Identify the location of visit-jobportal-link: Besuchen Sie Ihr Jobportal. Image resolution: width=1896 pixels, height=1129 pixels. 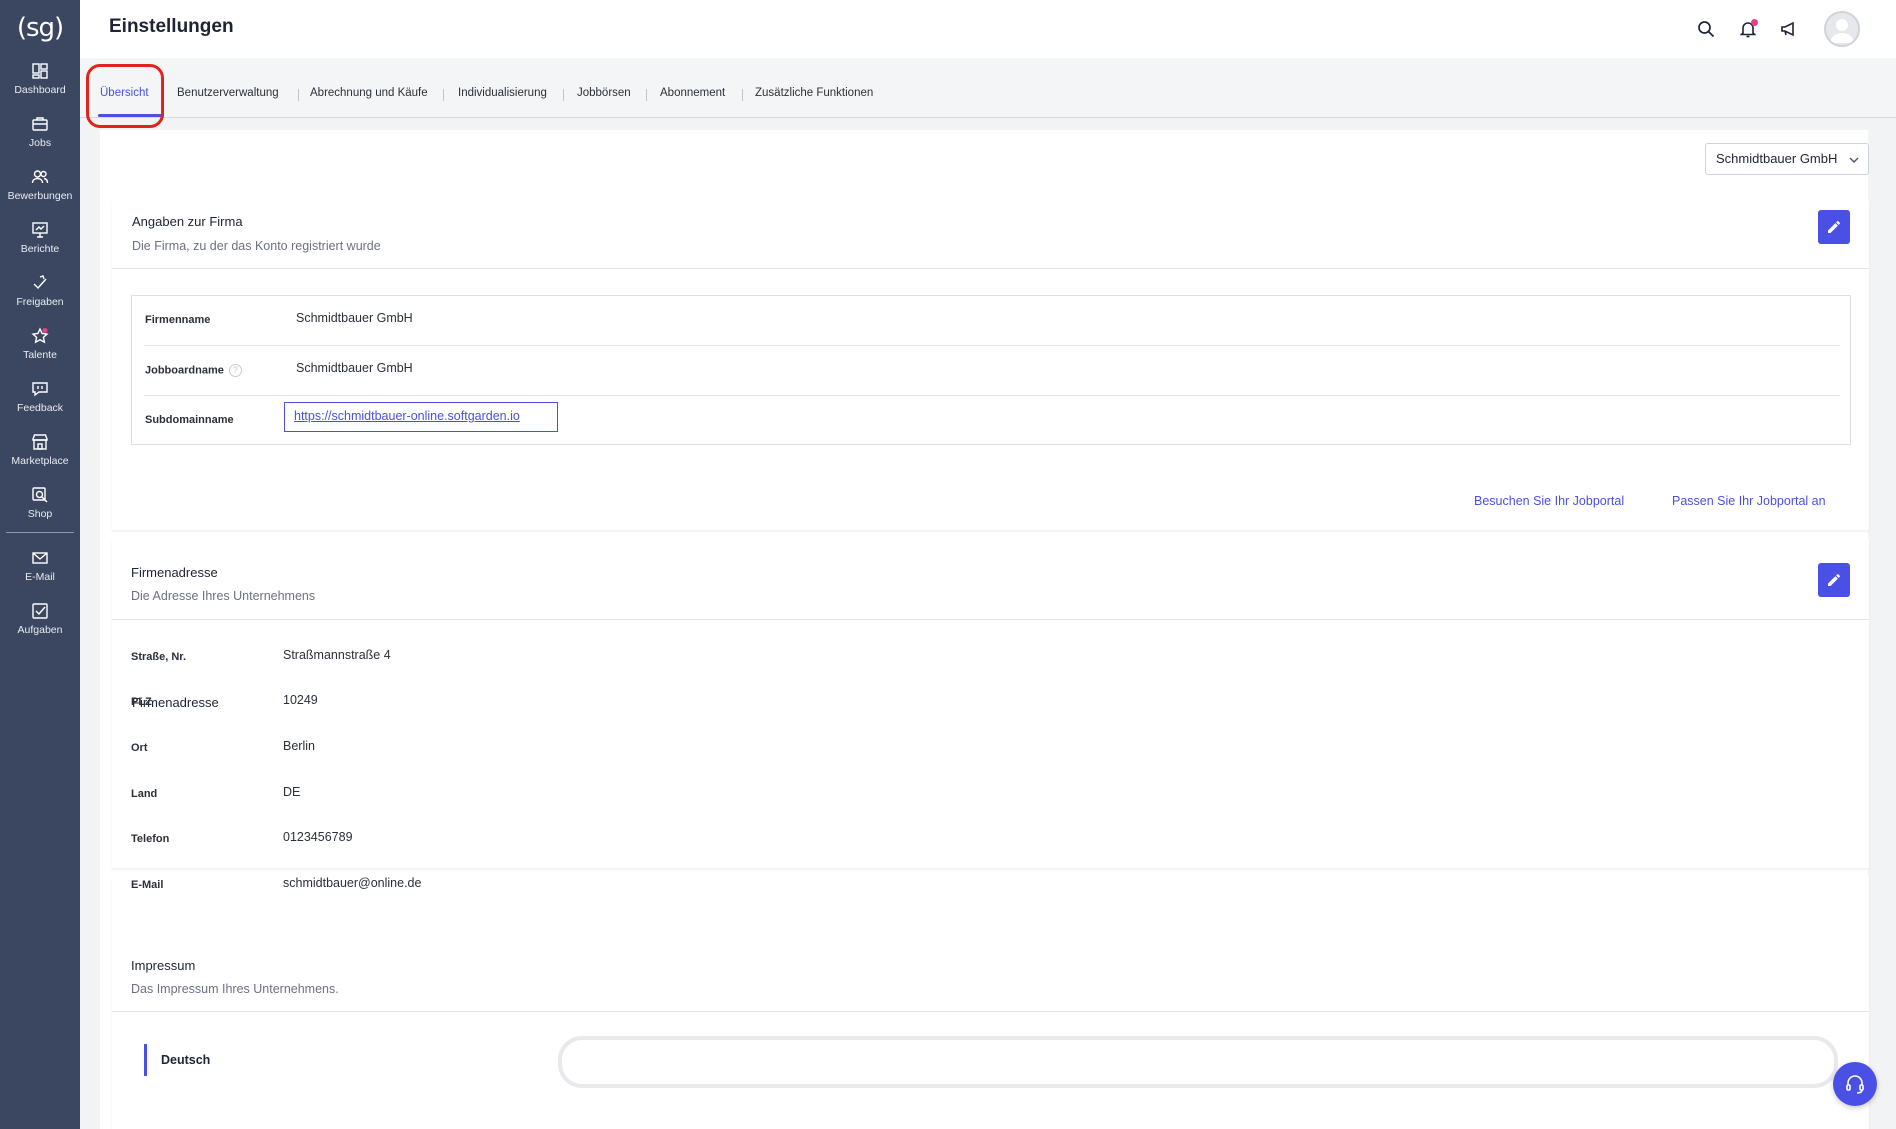
(1549, 501).